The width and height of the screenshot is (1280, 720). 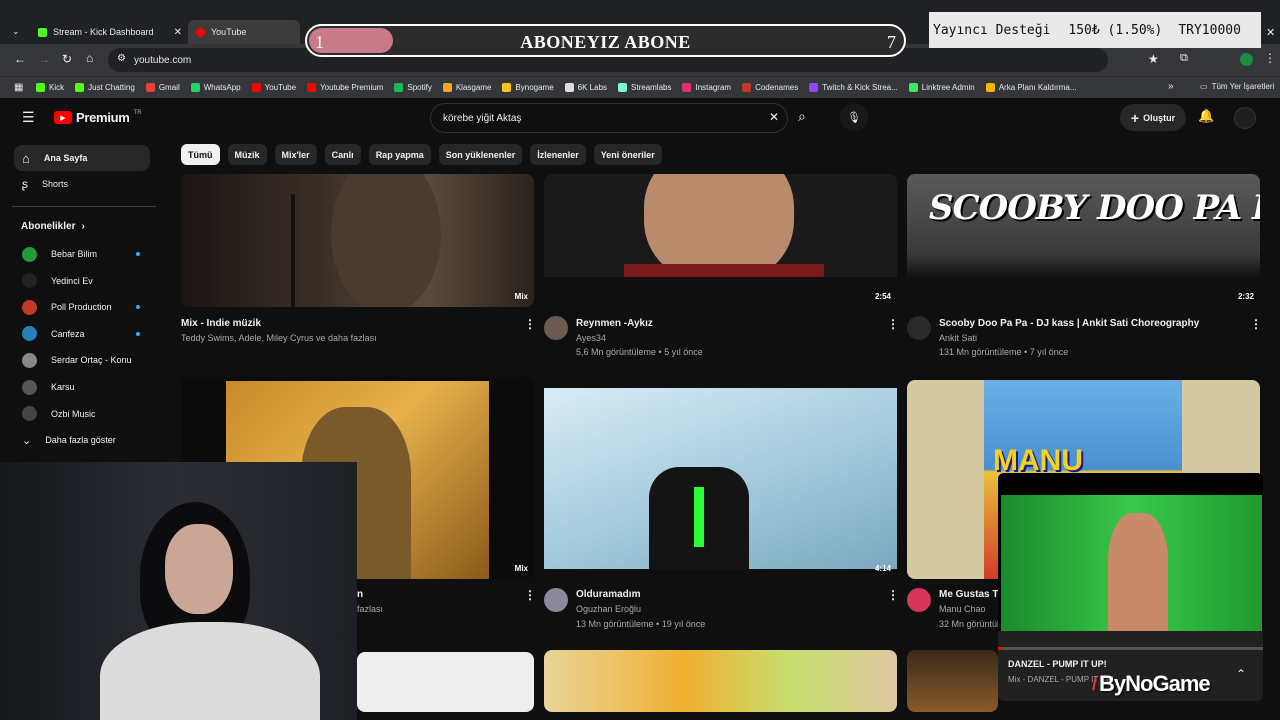 What do you see at coordinates (413, 87) in the screenshot?
I see `bookmark-item: Spotify` at bounding box center [413, 87].